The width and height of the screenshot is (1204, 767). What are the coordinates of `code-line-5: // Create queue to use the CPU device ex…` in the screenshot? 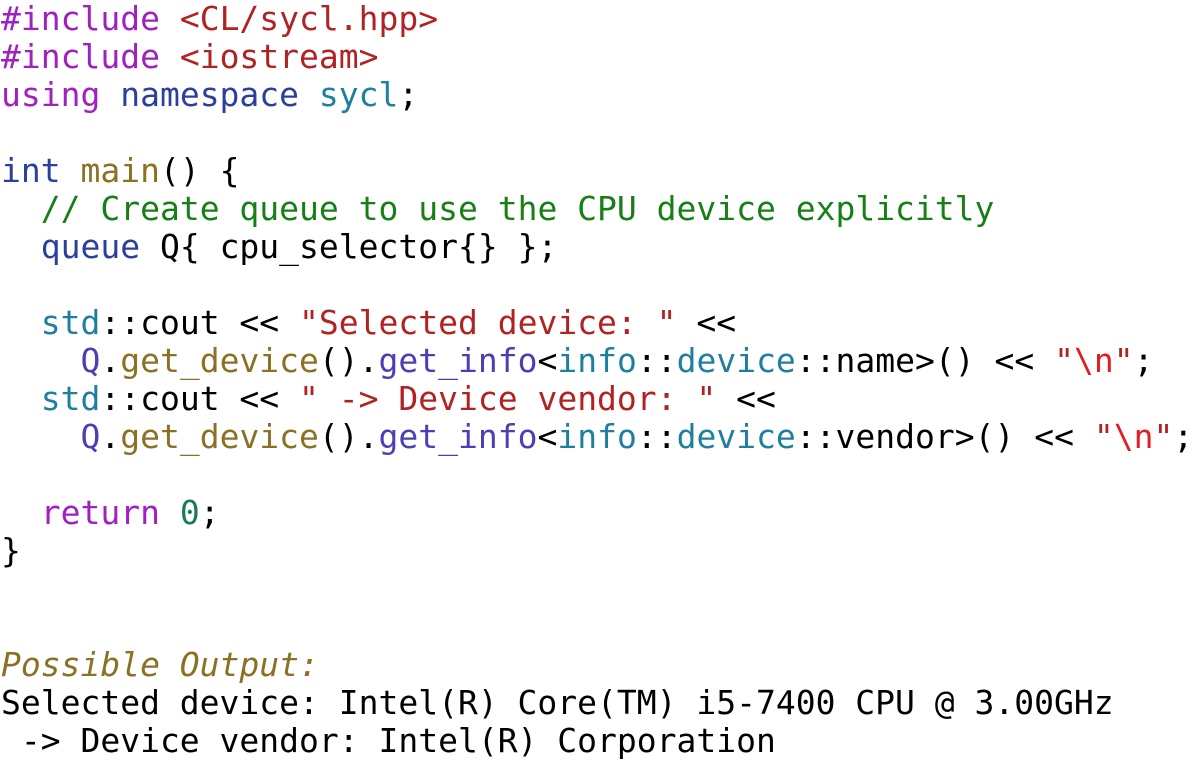 It's located at (602, 209).